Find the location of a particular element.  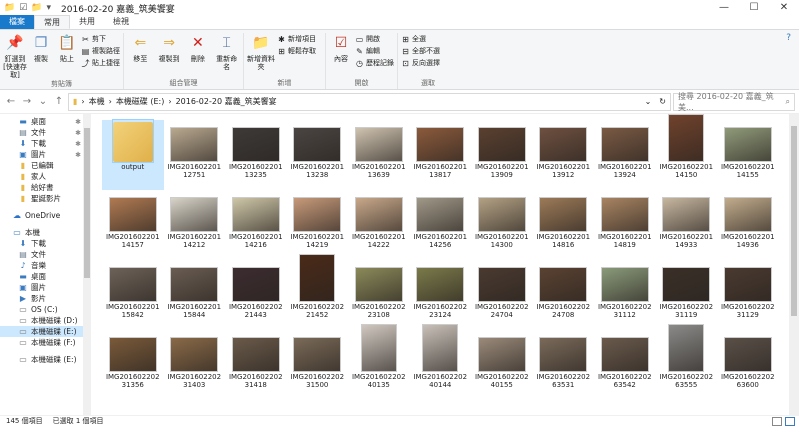

chevron-down-icon: ⌄ is located at coordinates (650, 101).